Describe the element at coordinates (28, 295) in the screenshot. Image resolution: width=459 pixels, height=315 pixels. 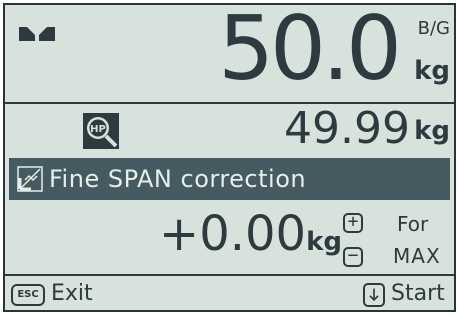
I see `esc-key-icon: ESC` at that location.